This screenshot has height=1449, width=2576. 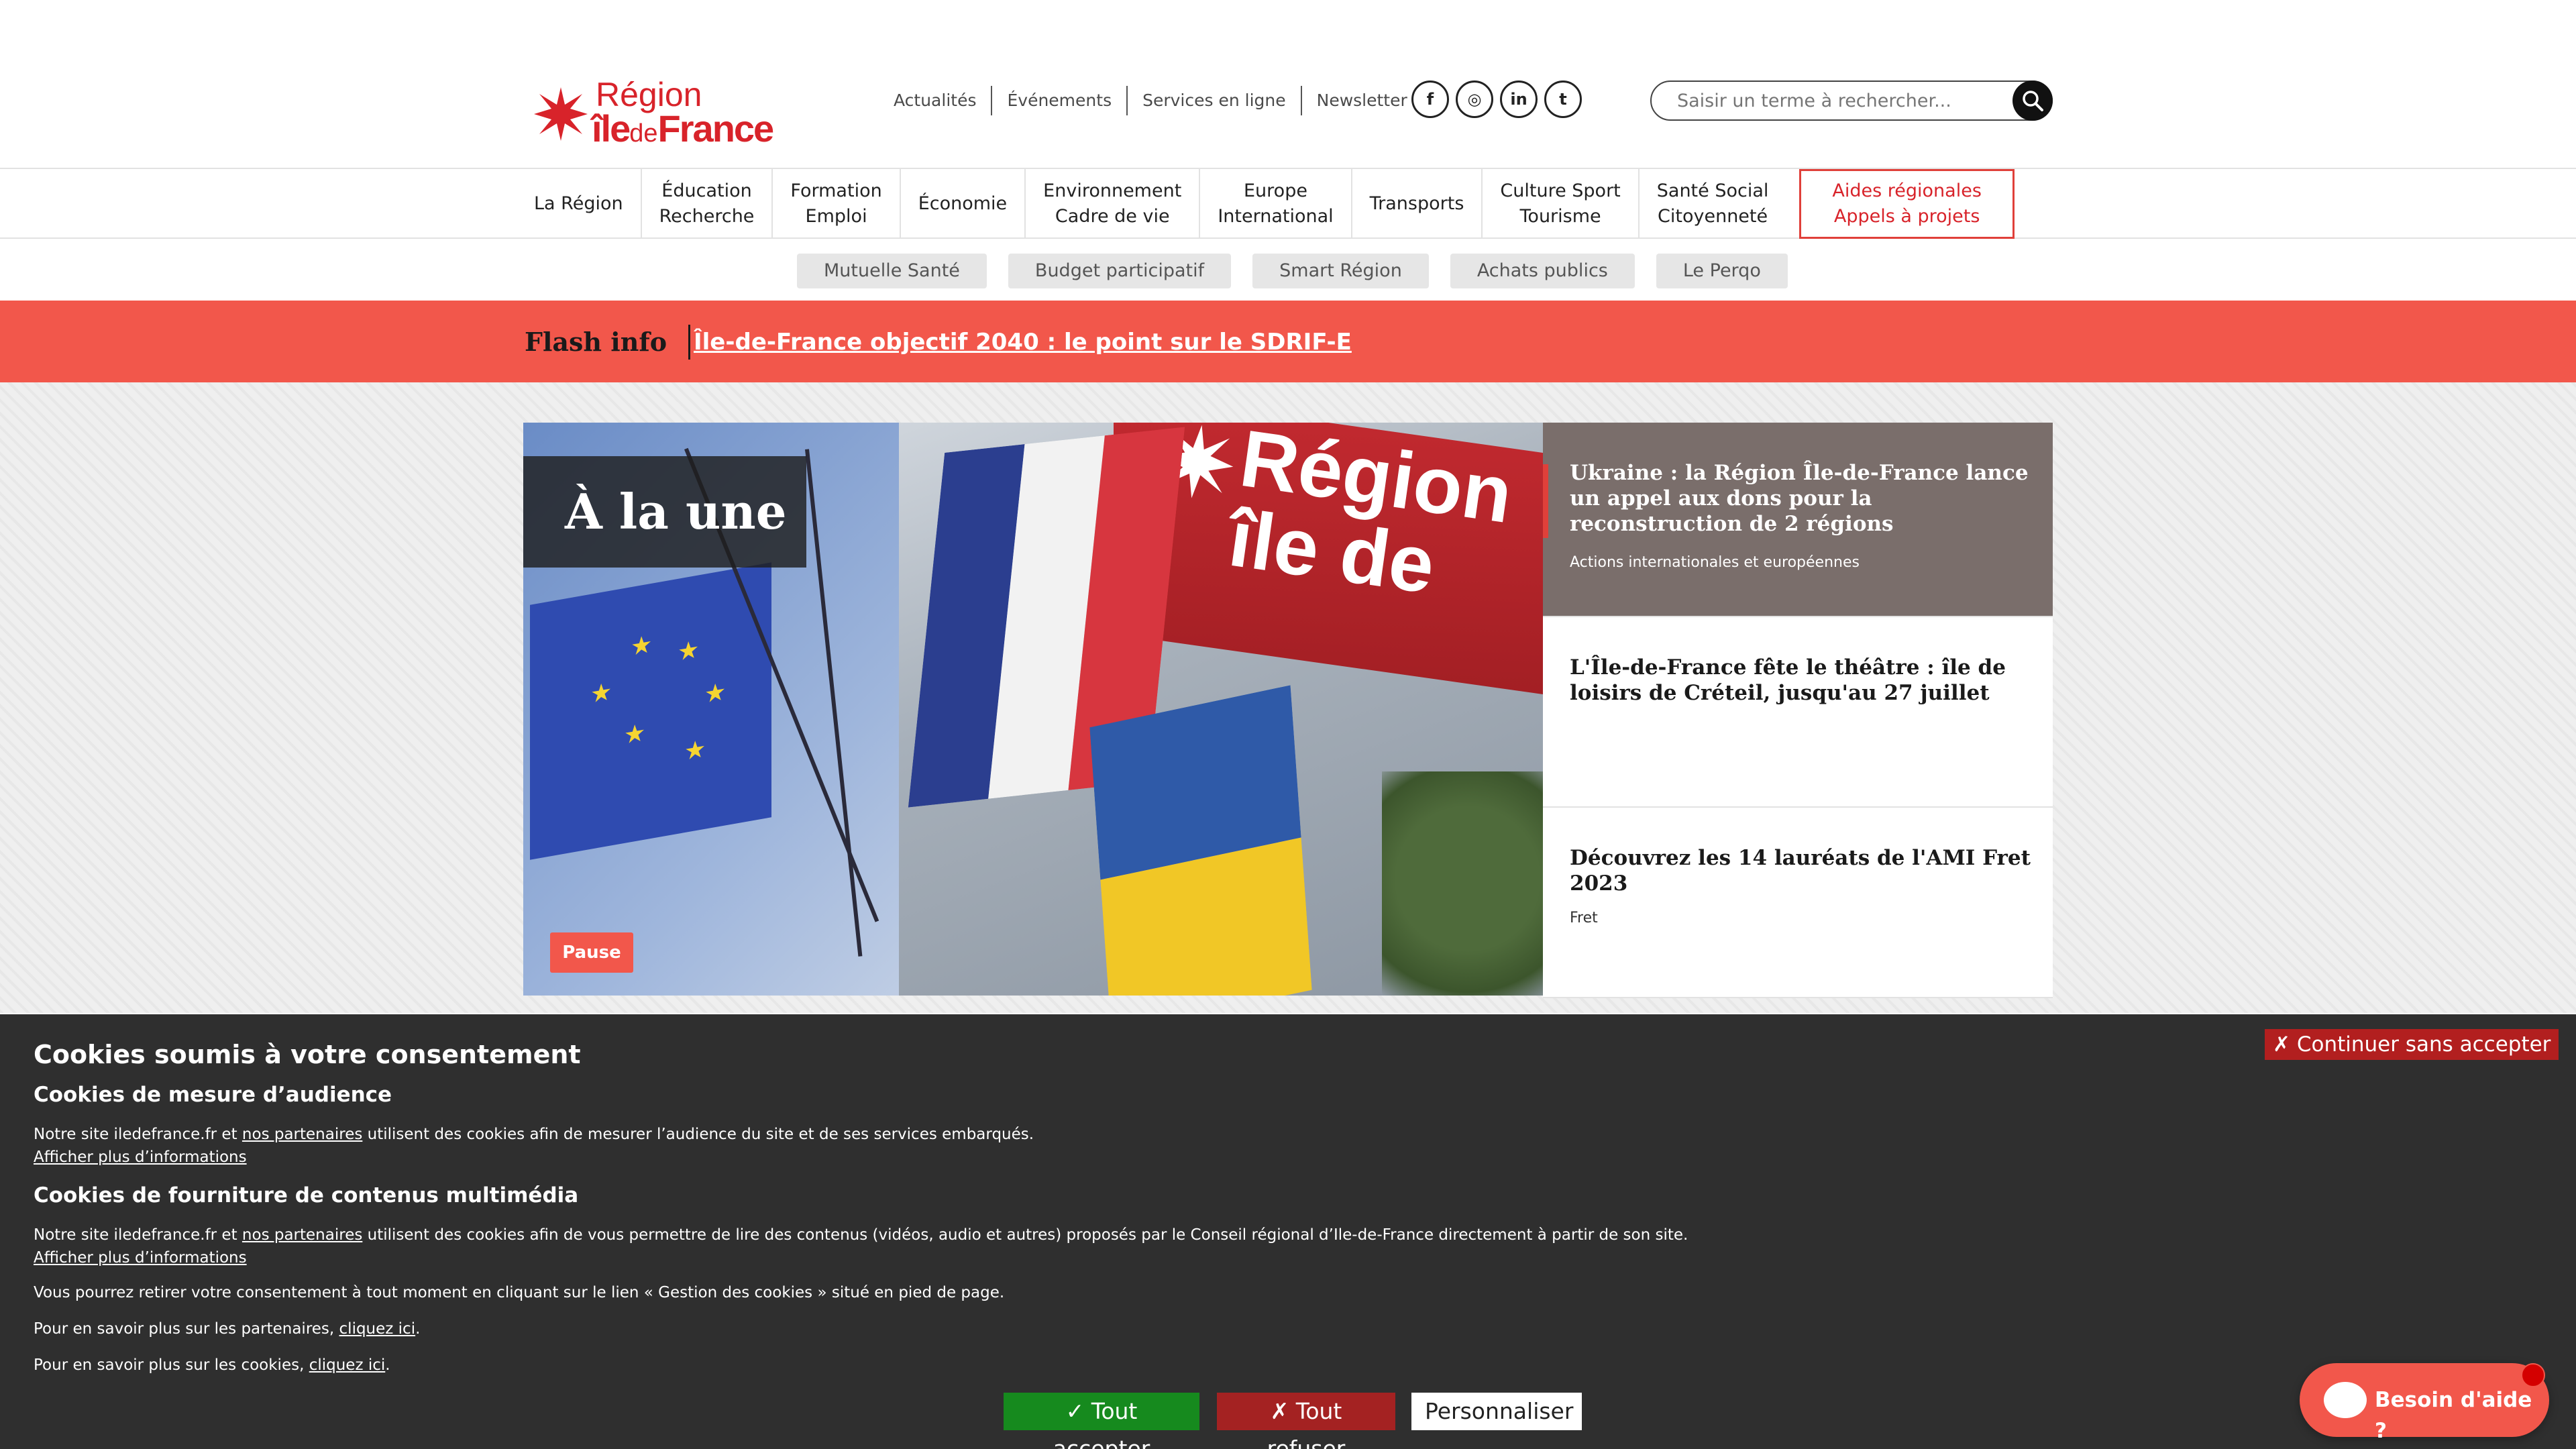 I want to click on pause-button: Pause, so click(x=591, y=952).